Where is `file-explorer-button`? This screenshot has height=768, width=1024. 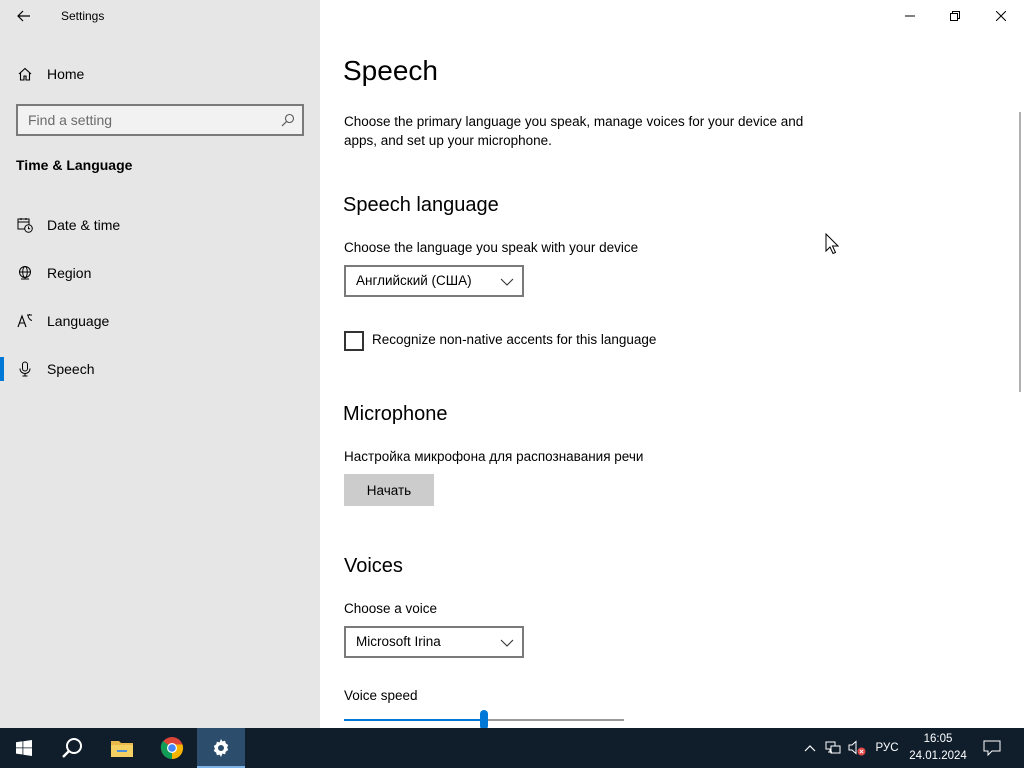 file-explorer-button is located at coordinates (122, 748).